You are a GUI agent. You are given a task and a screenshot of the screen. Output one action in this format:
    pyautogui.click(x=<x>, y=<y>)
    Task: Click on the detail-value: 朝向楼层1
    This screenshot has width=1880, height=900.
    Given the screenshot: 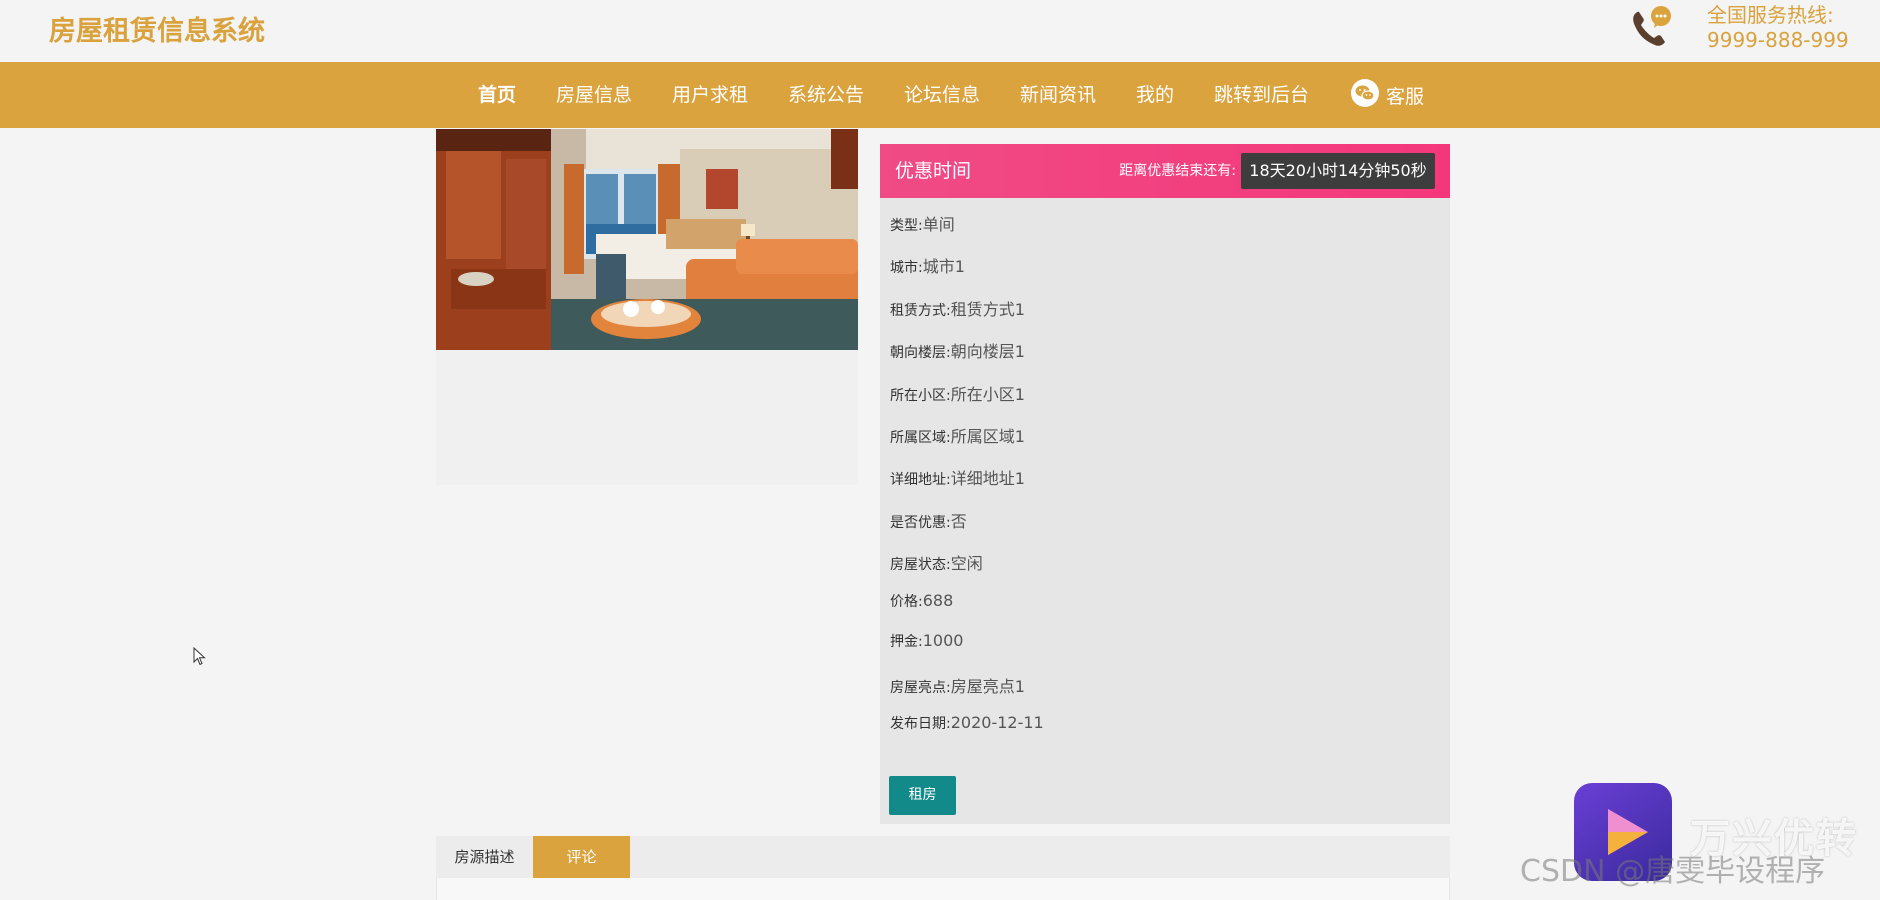 What is the action you would take?
    pyautogui.click(x=987, y=351)
    